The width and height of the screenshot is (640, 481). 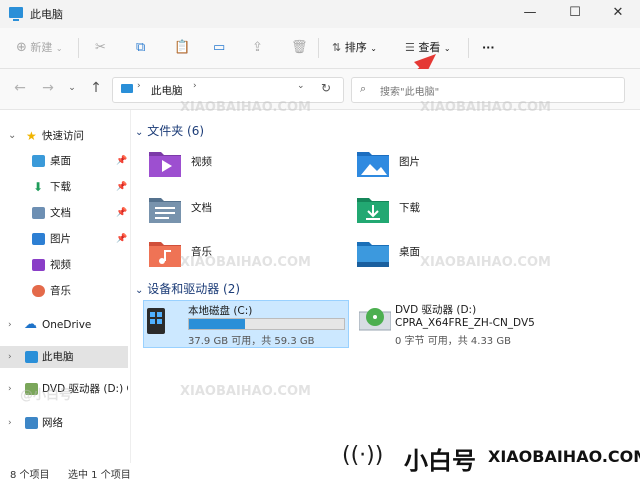 What do you see at coordinates (38, 187) in the screenshot?
I see `download-icon: ⬇` at bounding box center [38, 187].